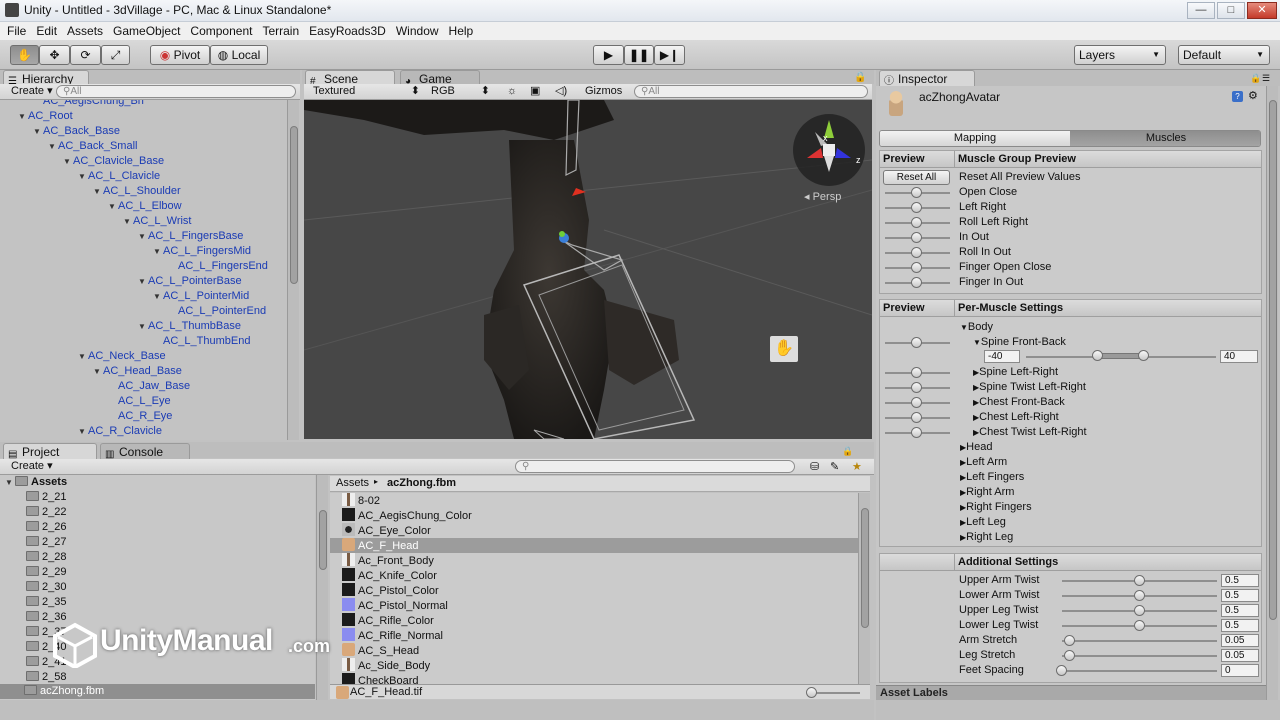  What do you see at coordinates (85, 55) in the screenshot?
I see `rotate-tool-button: ⟳` at bounding box center [85, 55].